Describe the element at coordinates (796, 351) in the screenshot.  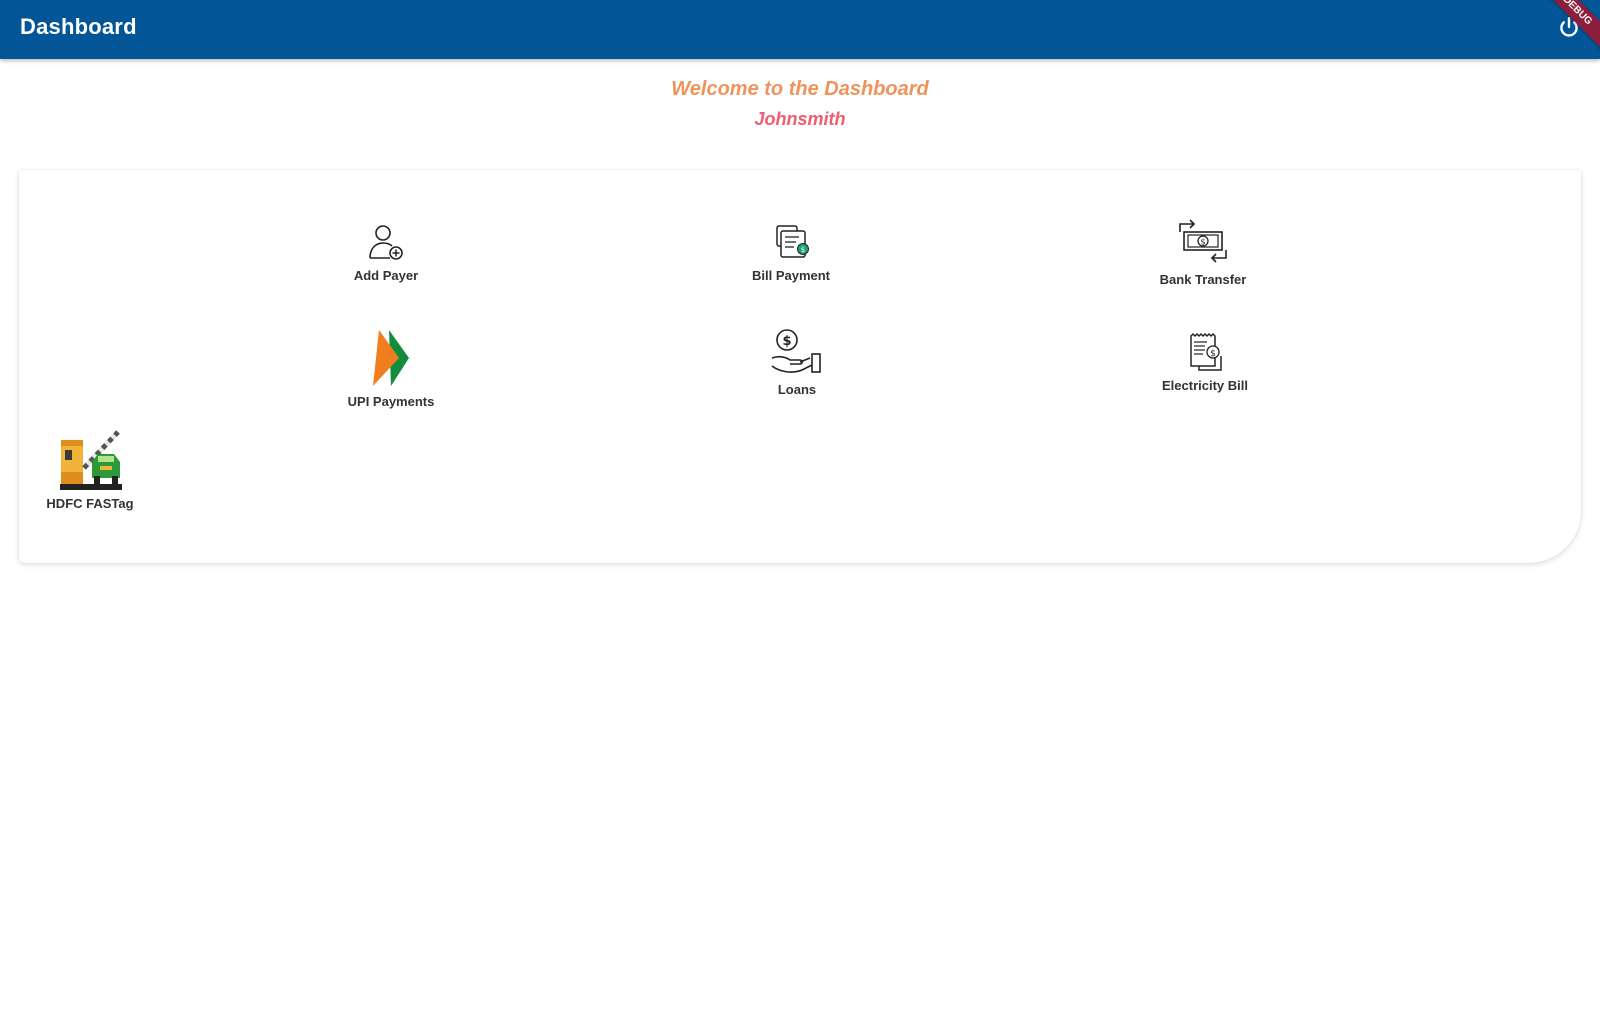
I see `loan-hand-icon: $` at that location.